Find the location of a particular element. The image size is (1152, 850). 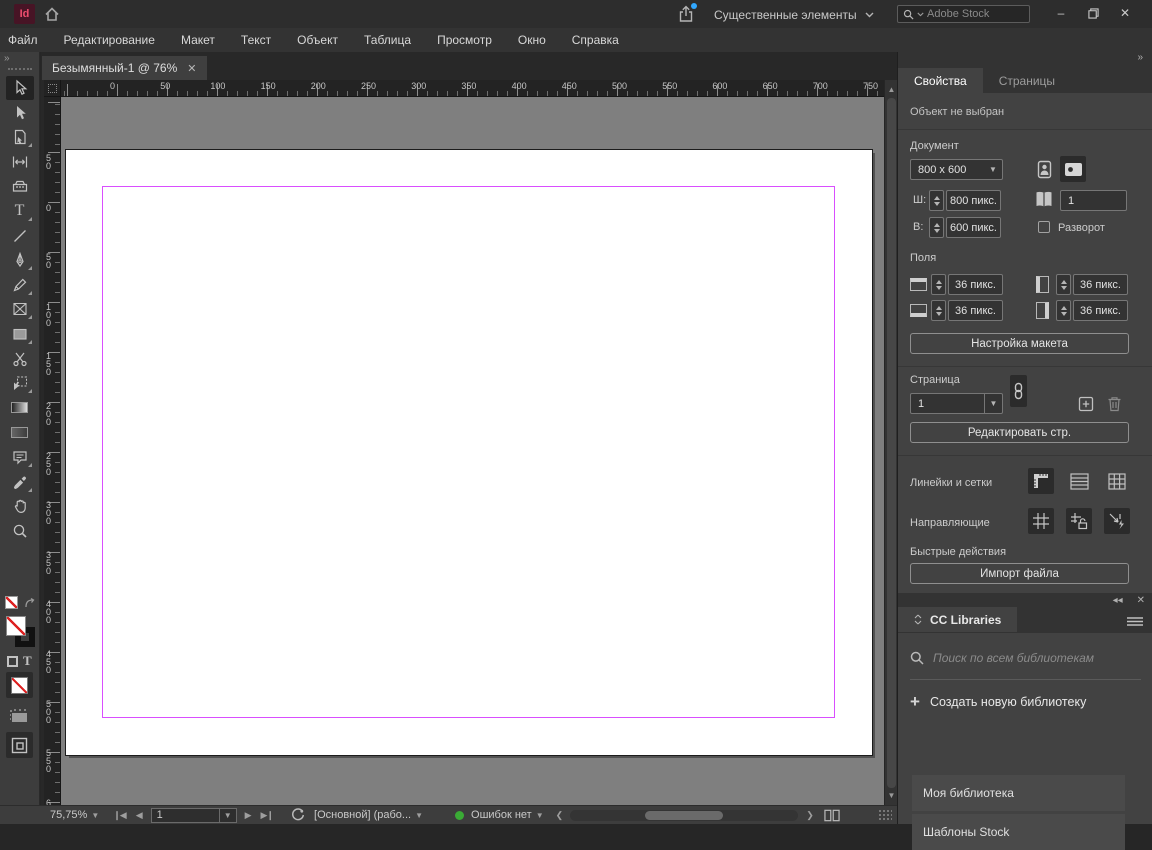

margin-right-field: 36 пикс. is located at coordinates (1100, 310).